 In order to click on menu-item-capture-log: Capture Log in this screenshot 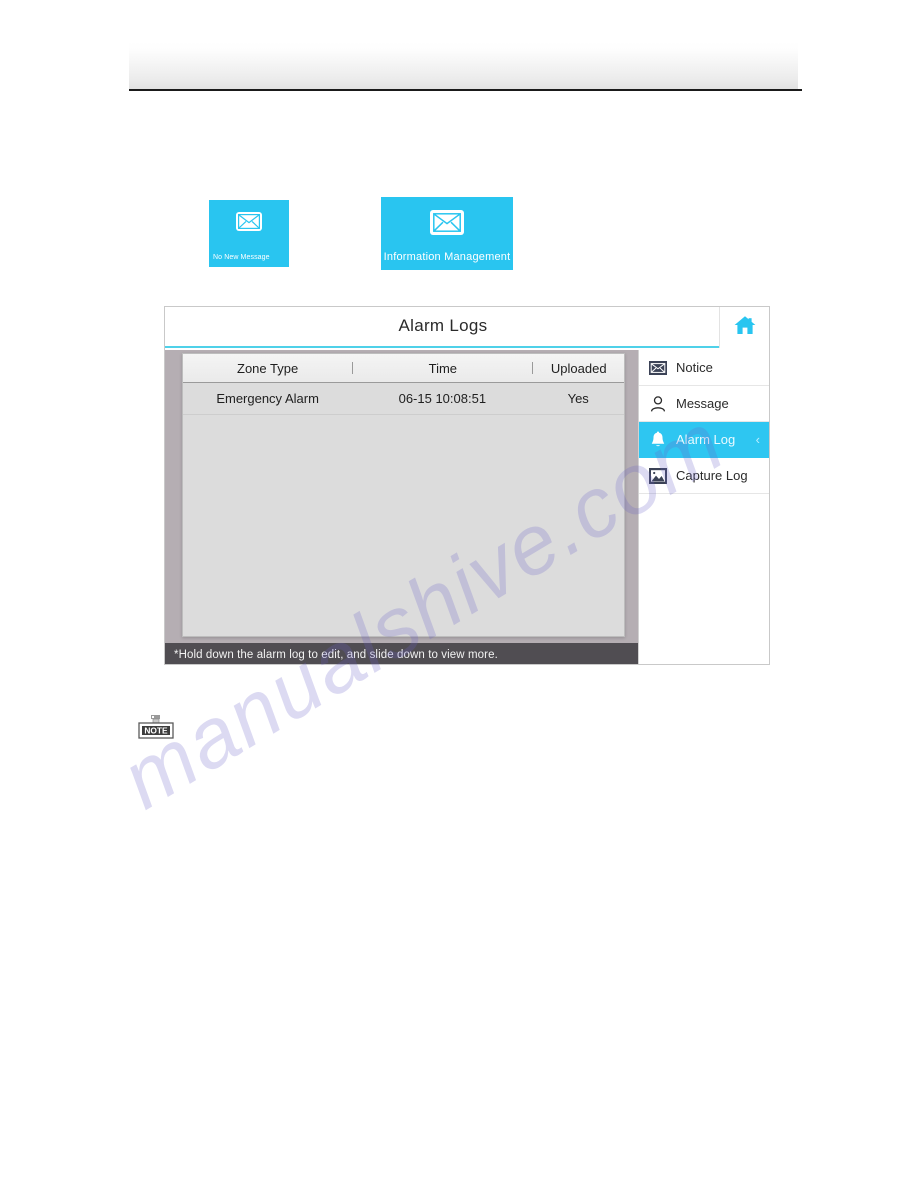, I will do `click(704, 476)`.